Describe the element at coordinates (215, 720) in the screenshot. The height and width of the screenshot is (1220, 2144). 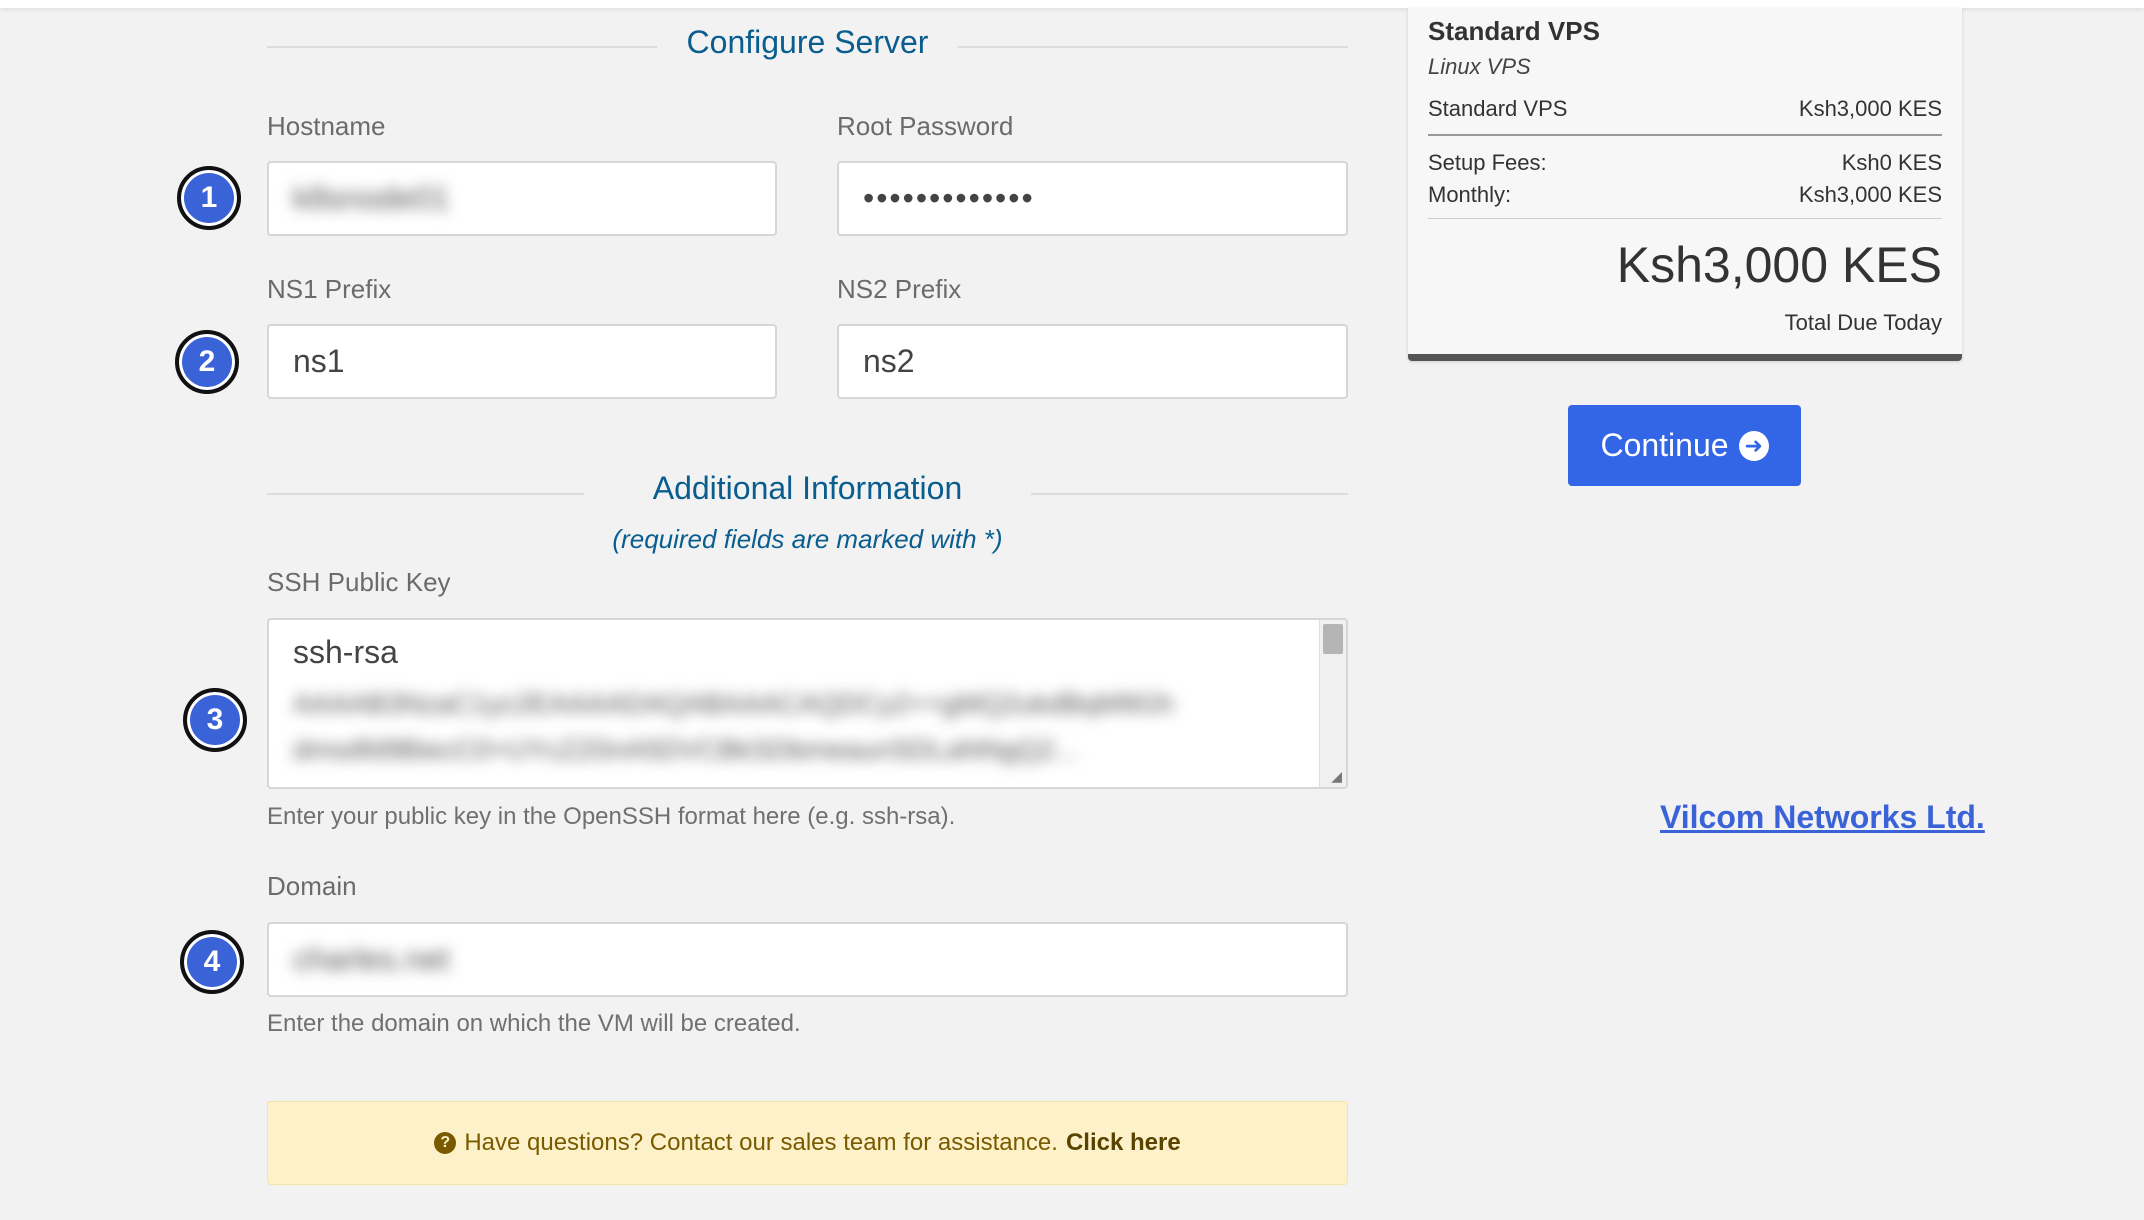
I see `step-badge-3: 3` at that location.